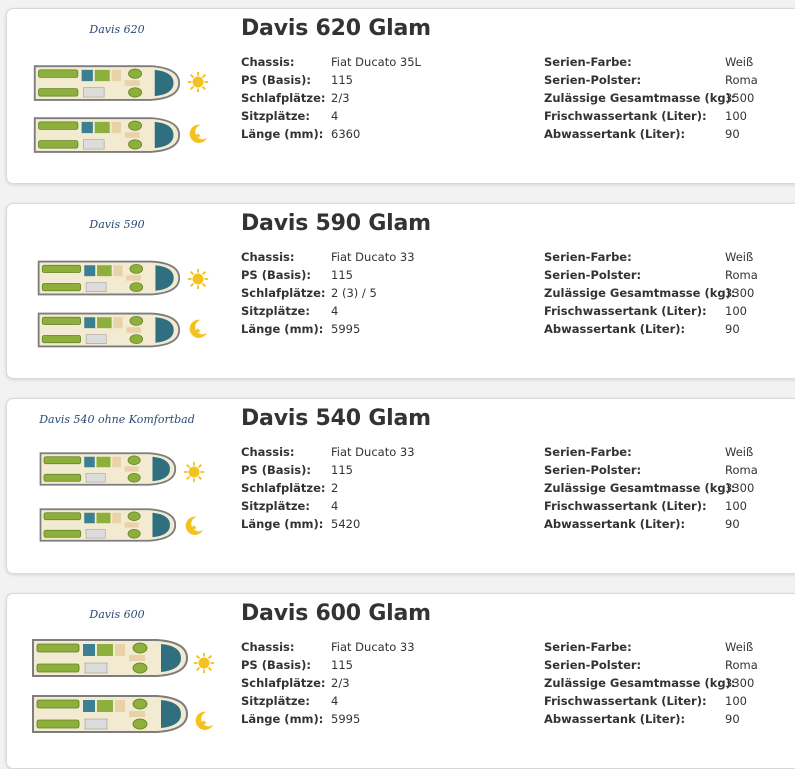 The height and width of the screenshot is (769, 795). What do you see at coordinates (117, 482) in the screenshot?
I see `floorplan-image: Davis 540 ohne Komfortbad` at bounding box center [117, 482].